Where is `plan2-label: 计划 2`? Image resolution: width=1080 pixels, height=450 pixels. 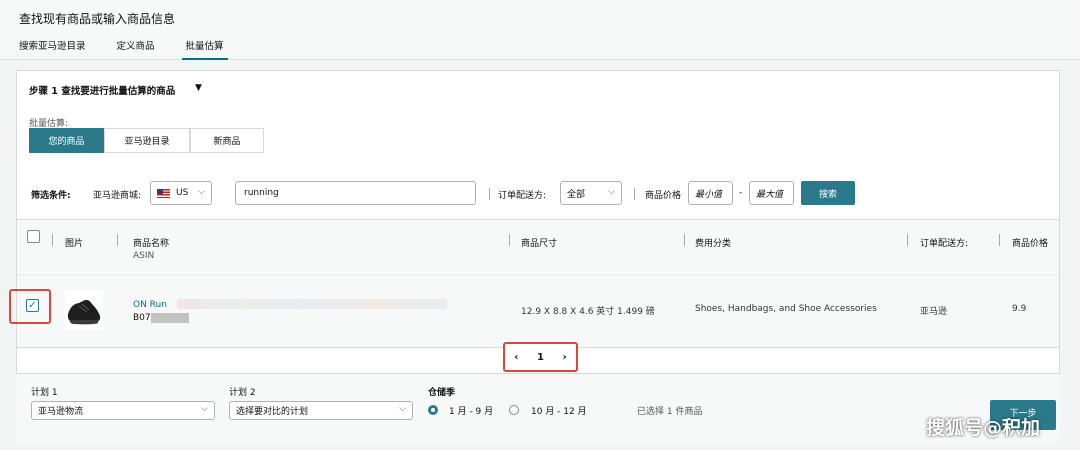
plan2-label: 计划 2 is located at coordinates (242, 393).